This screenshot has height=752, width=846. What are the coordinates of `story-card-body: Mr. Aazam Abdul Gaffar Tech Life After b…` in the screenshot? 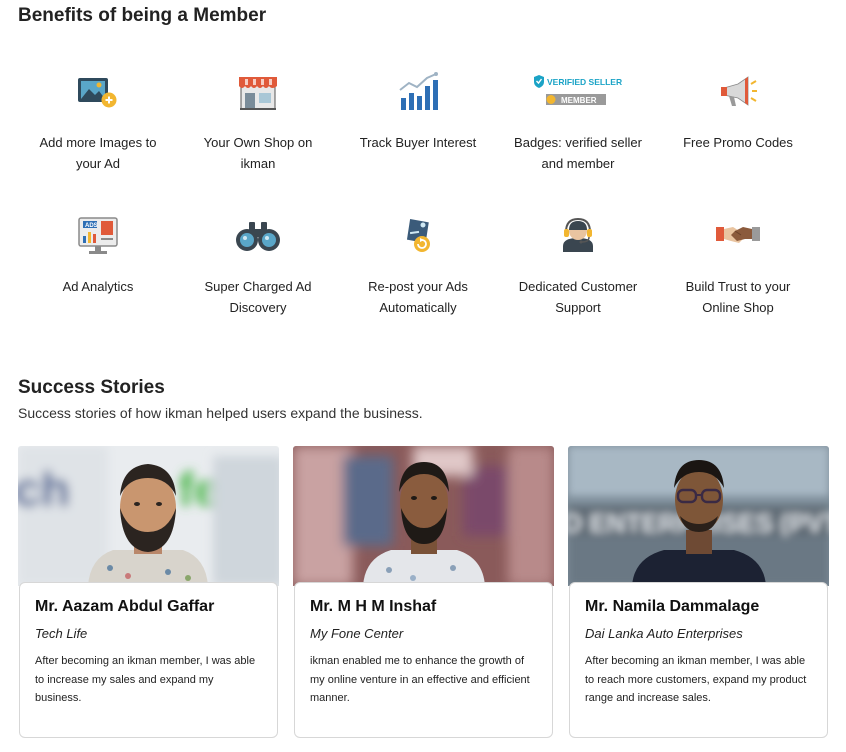 It's located at (148, 660).